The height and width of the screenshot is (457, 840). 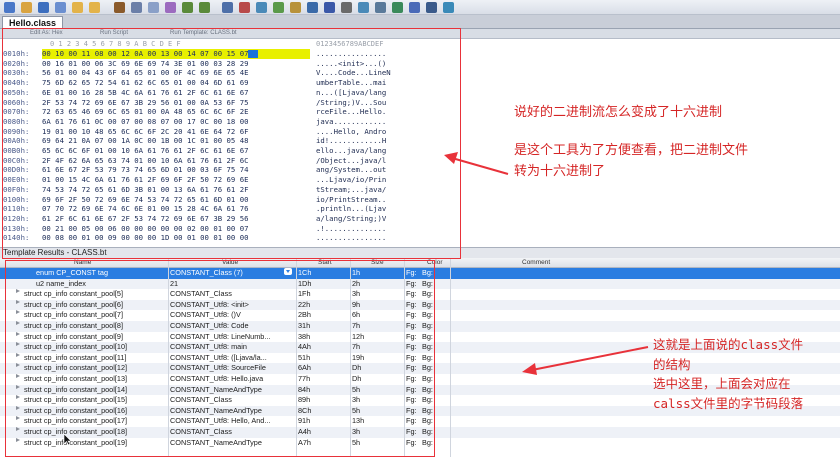 What do you see at coordinates (448, 7) in the screenshot?
I see `help-icon` at bounding box center [448, 7].